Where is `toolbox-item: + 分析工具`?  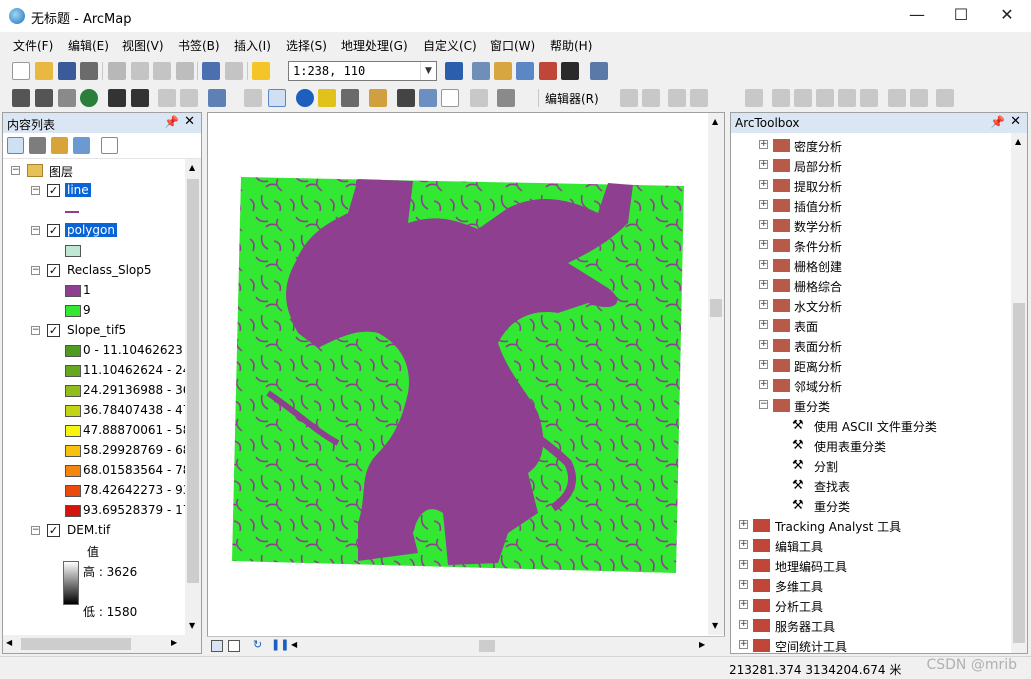 toolbox-item: + 分析工具 is located at coordinates (871, 605).